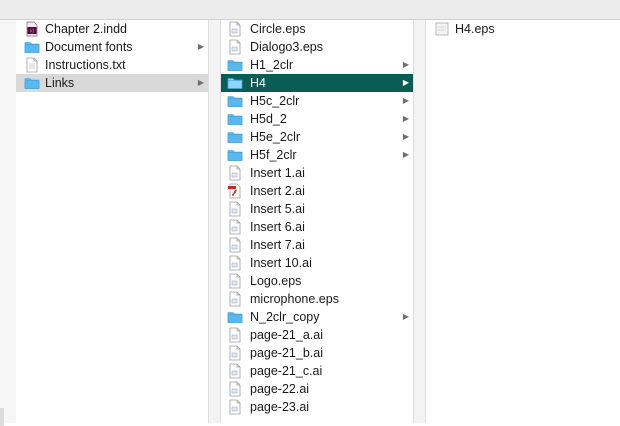 The image size is (620, 426). Describe the element at coordinates (317, 245) in the screenshot. I see `file-row: Insert 7.ai` at that location.